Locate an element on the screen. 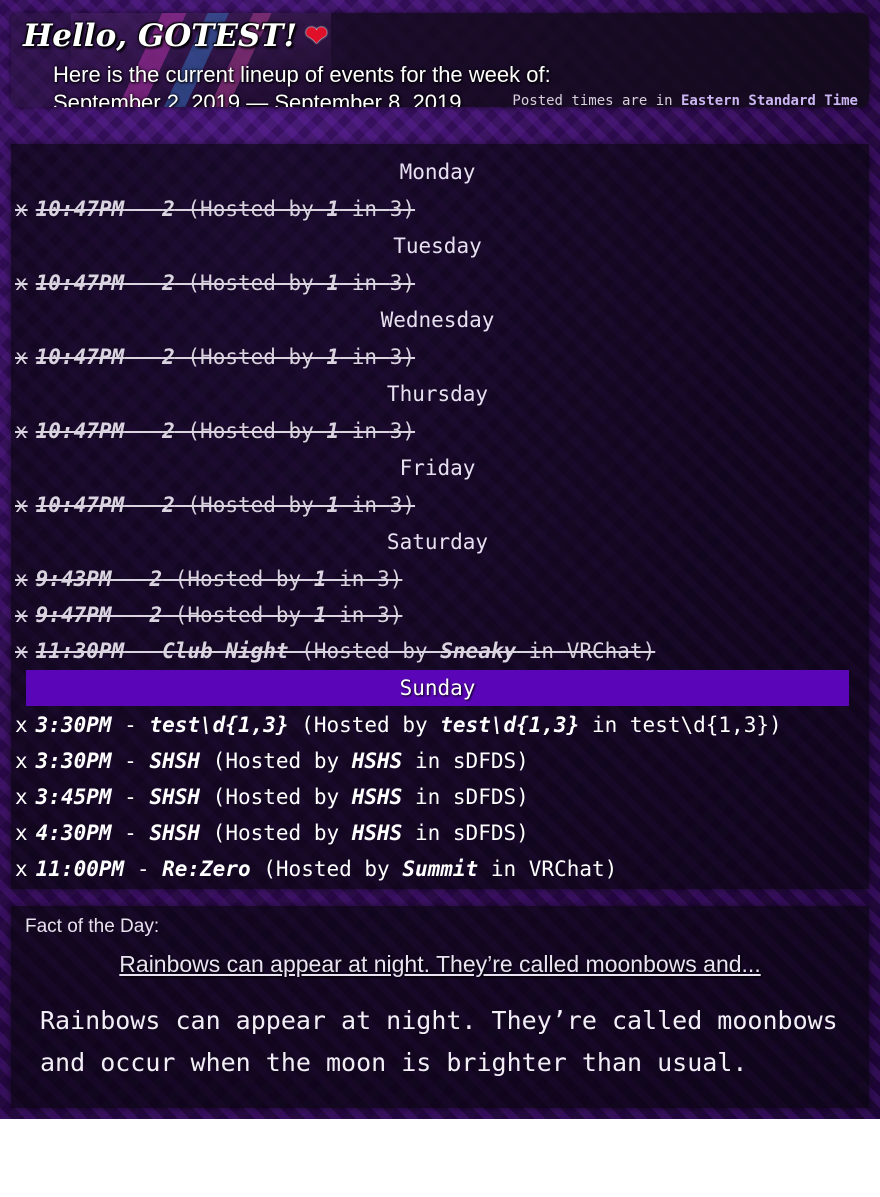 The height and width of the screenshot is (1197, 880). event-row: x 9:47PM - 2 (Hosted by 1 in 3) is located at coordinates (208, 615).